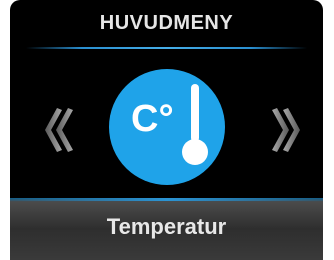 This screenshot has width=334, height=260. I want to click on celsius-unit-label: C°, so click(152, 119).